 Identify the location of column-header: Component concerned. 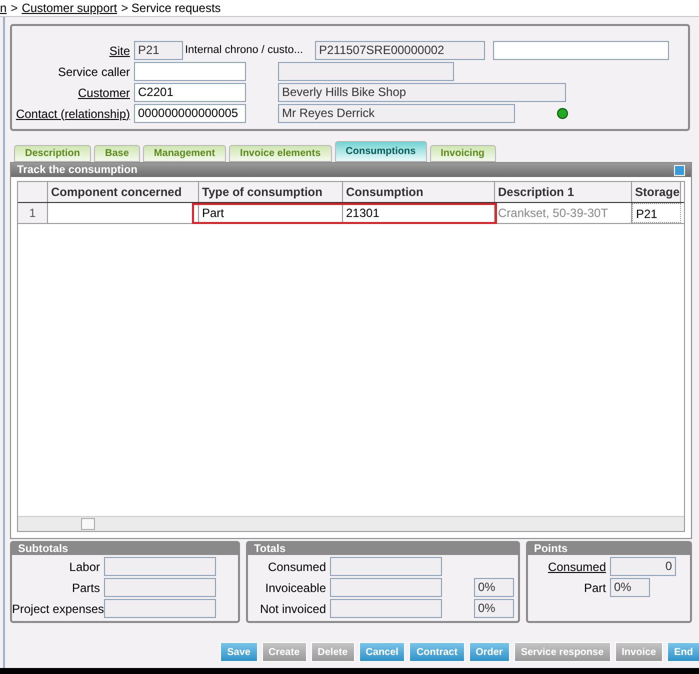
(123, 192).